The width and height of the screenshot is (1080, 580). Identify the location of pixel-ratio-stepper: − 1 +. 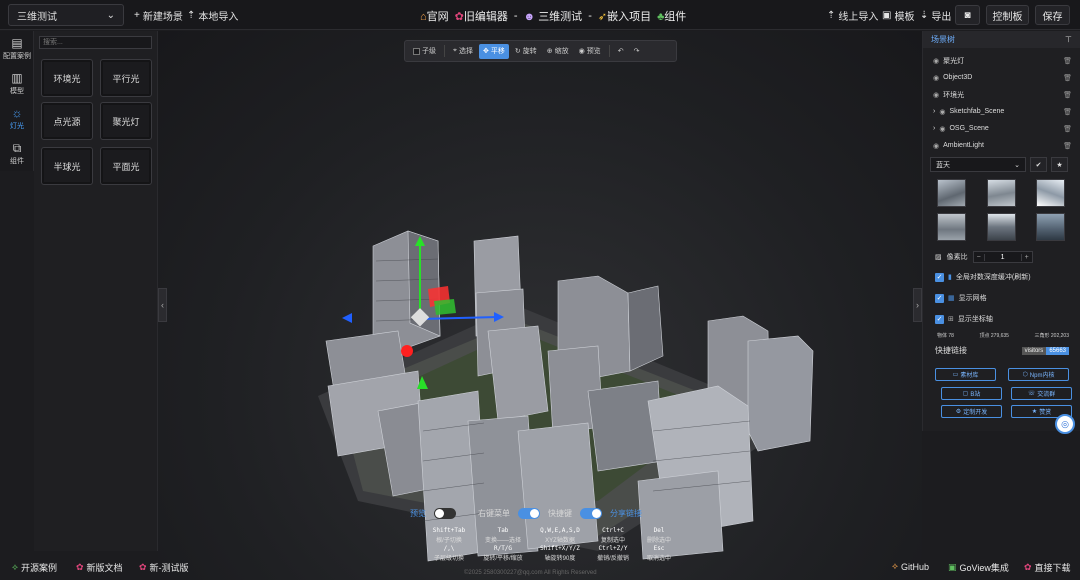
(1002, 257).